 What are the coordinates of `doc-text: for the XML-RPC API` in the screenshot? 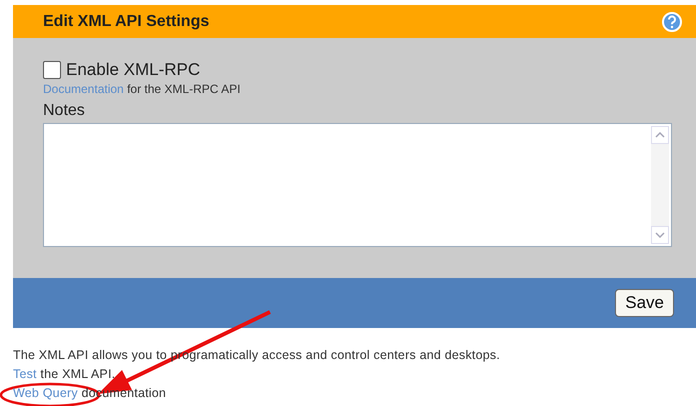 It's located at (183, 89).